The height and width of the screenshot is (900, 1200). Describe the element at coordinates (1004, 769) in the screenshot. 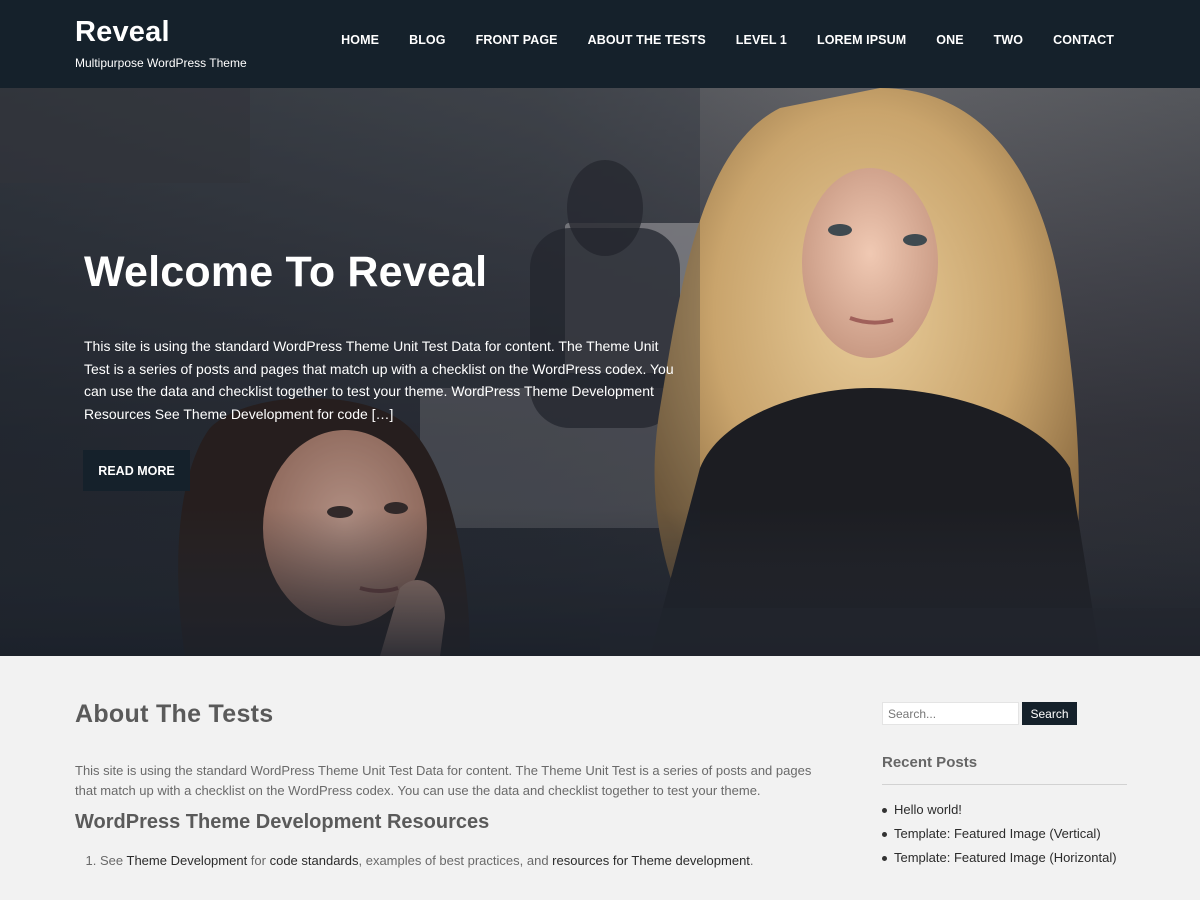

I see `recent-posts-title: Recent Posts` at that location.